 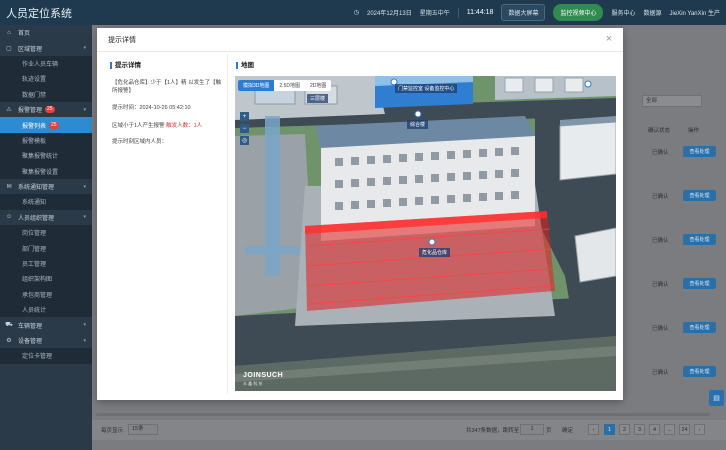 I want to click on sidebar-item-17: 承包商管理, so click(x=46, y=294).